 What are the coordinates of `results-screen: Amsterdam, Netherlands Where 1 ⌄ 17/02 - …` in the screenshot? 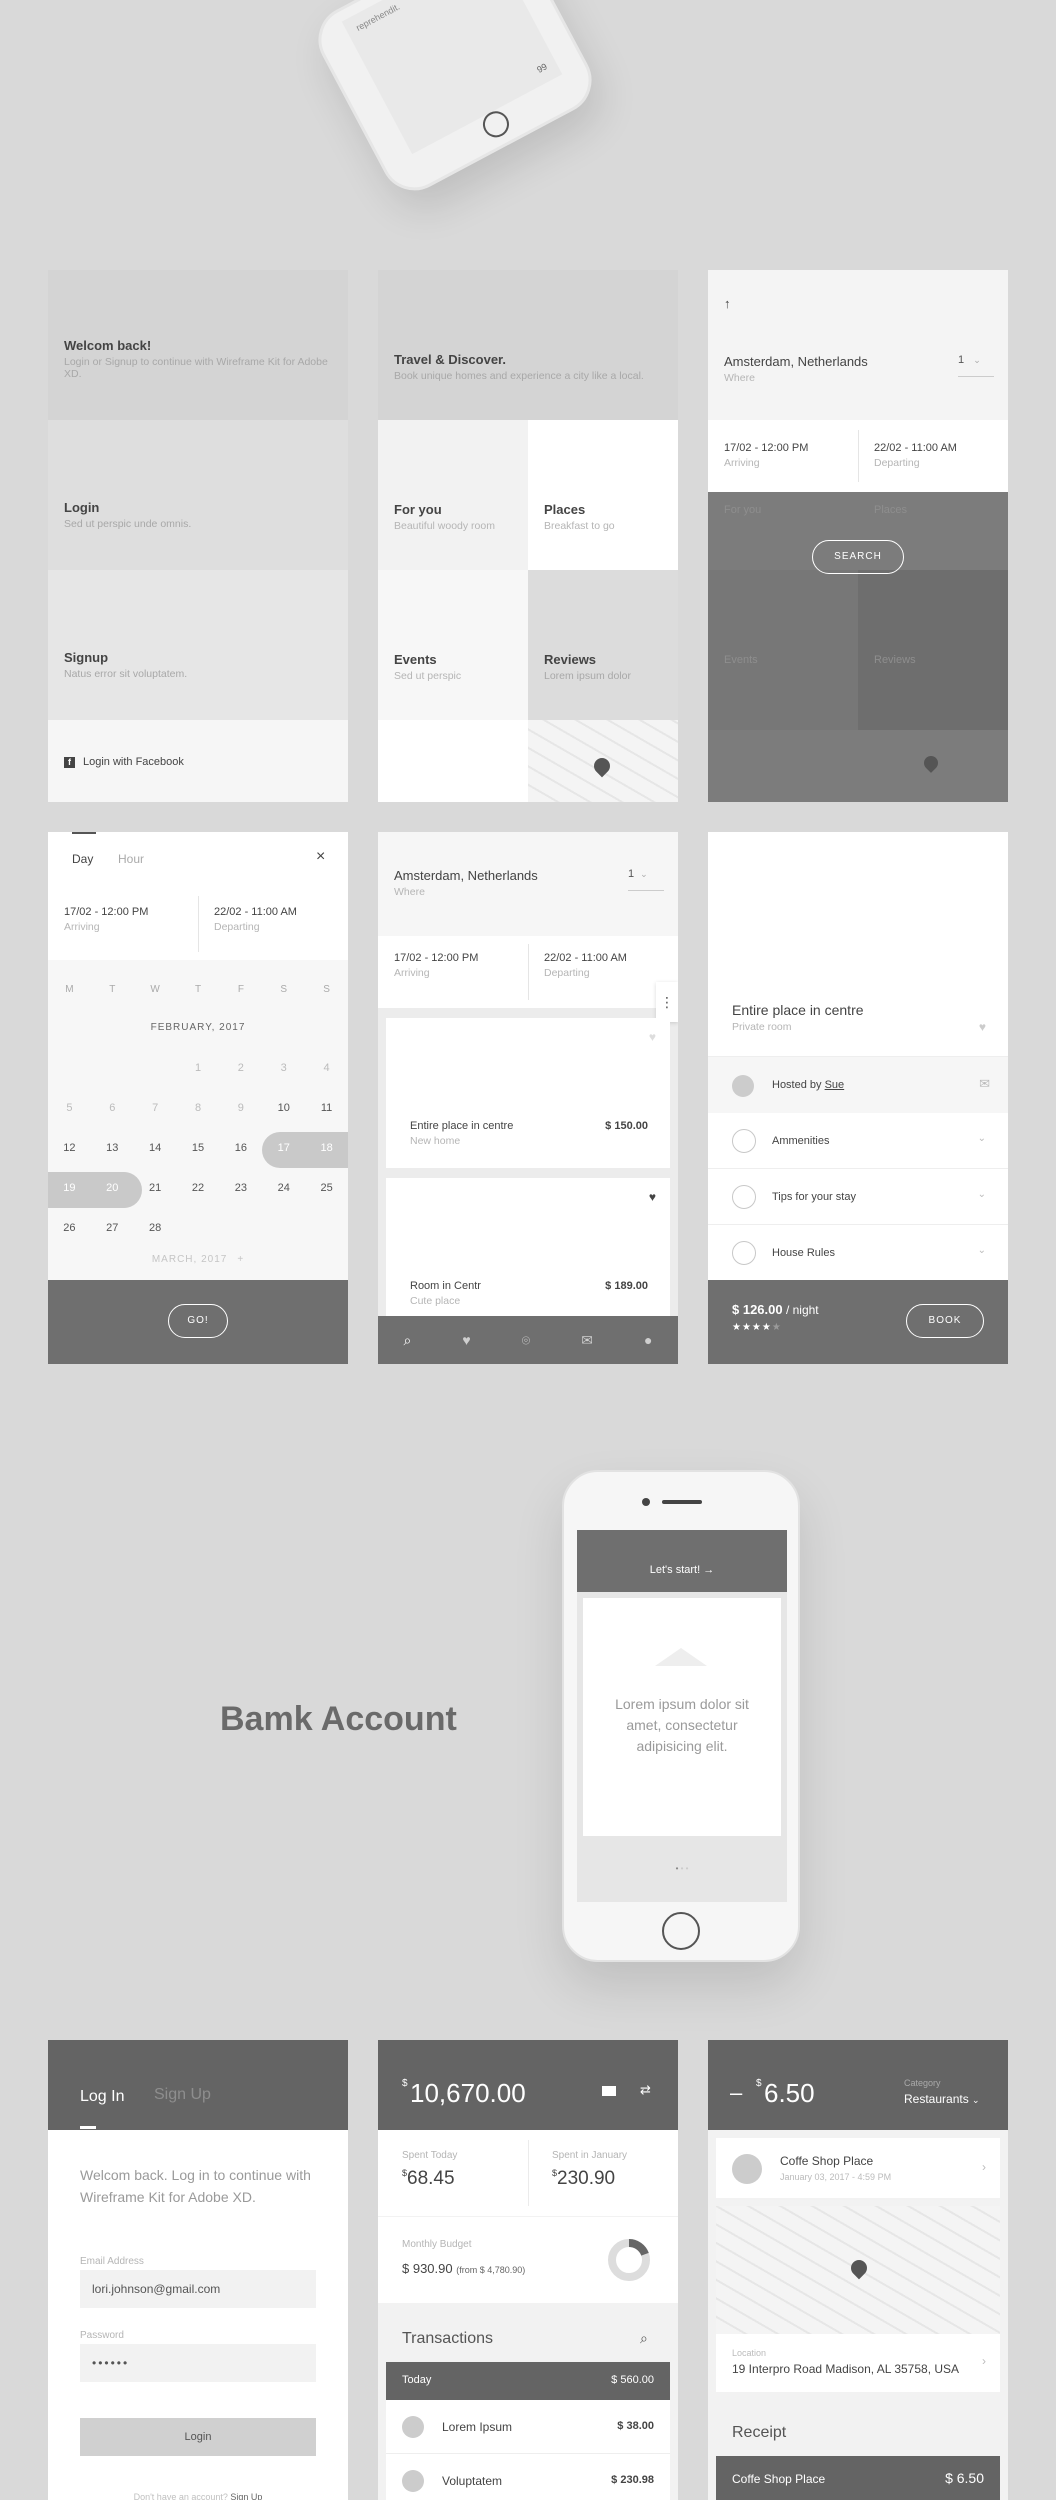 It's located at (528, 1098).